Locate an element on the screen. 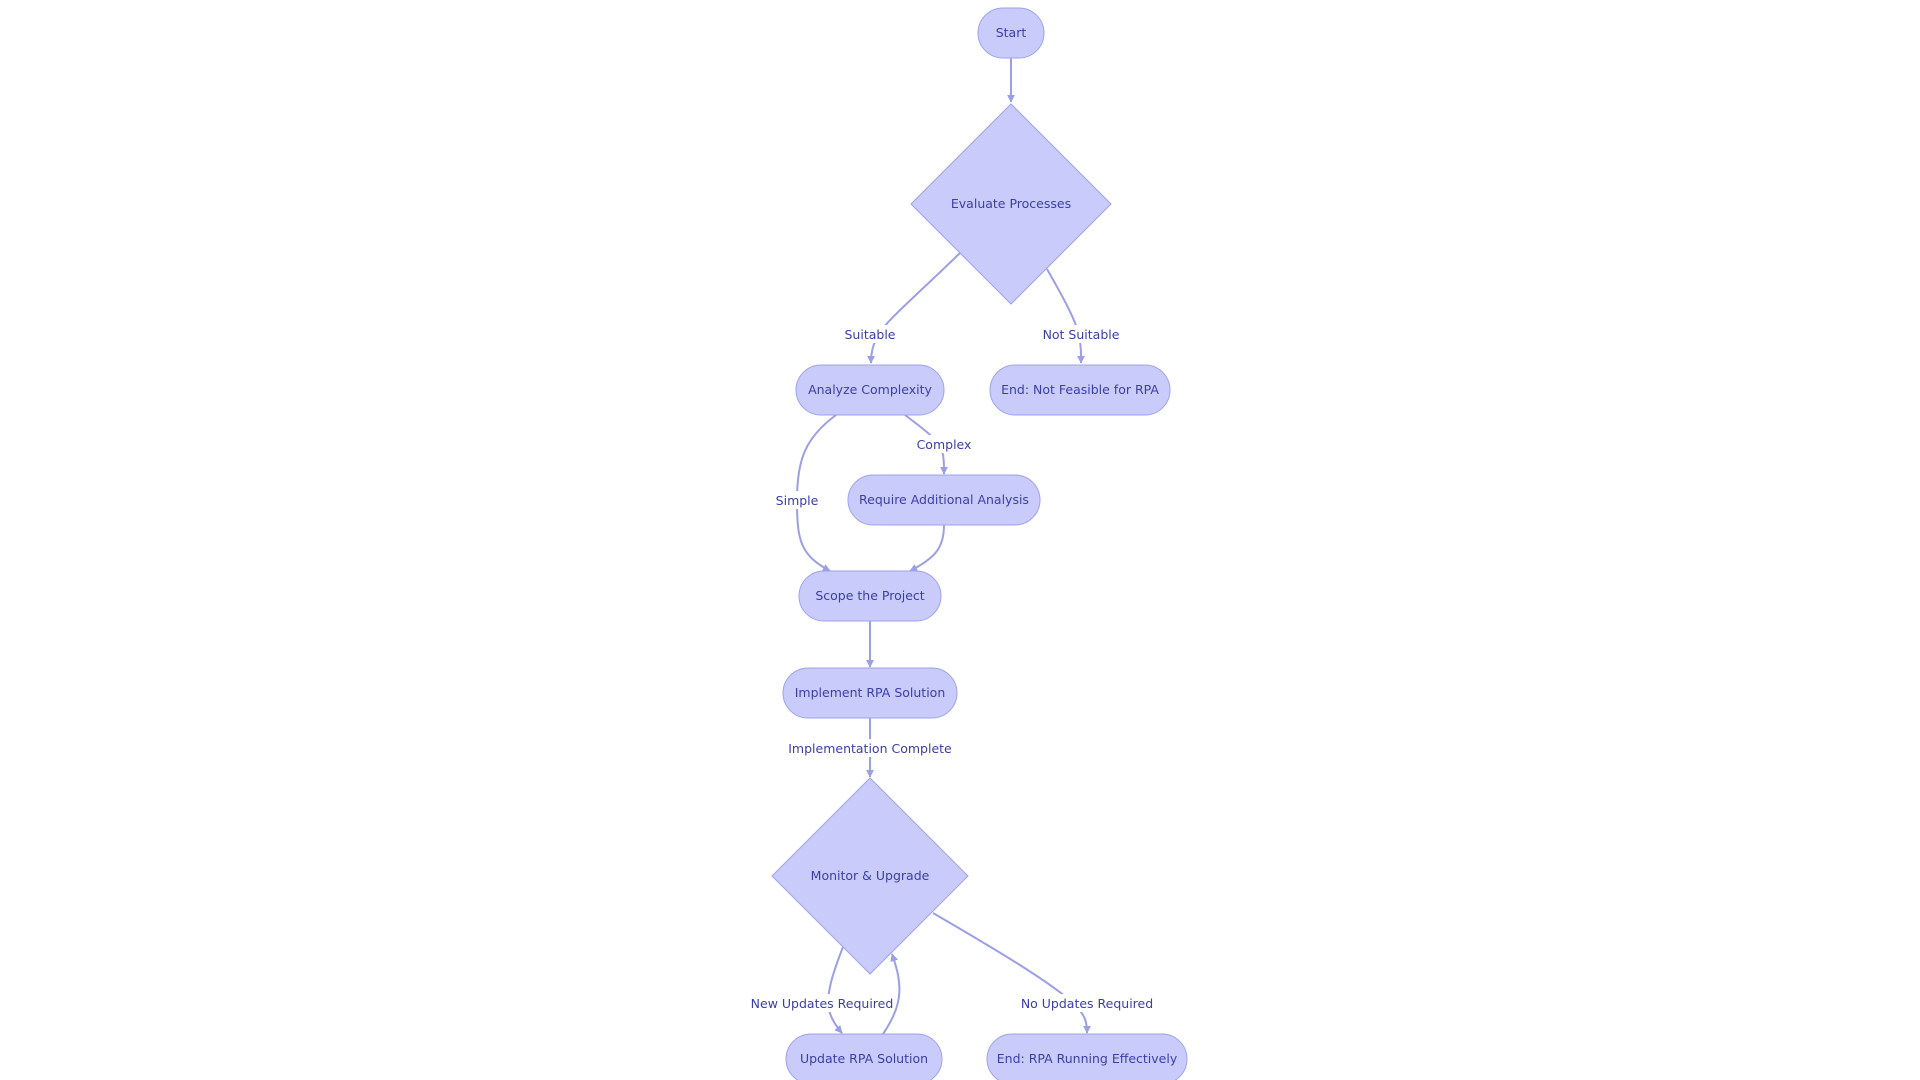 This screenshot has width=1920, height=1080. node-label: End: RPA Running Effectively is located at coordinates (1087, 1058).